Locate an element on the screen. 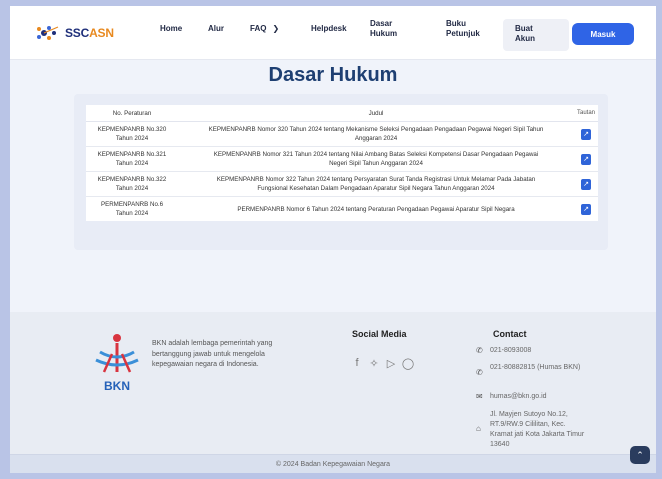  youtube-icon: ▷ is located at coordinates (391, 363).